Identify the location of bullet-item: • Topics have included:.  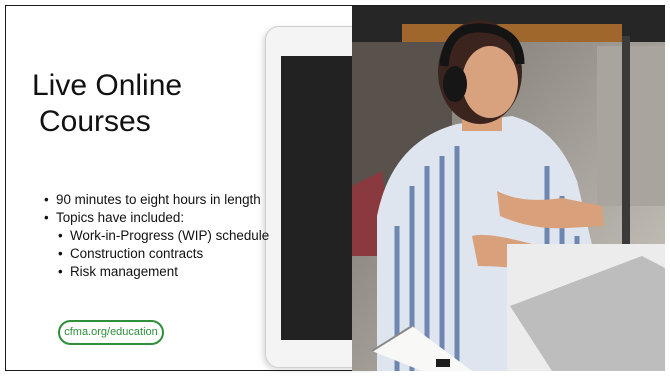
(114, 217).